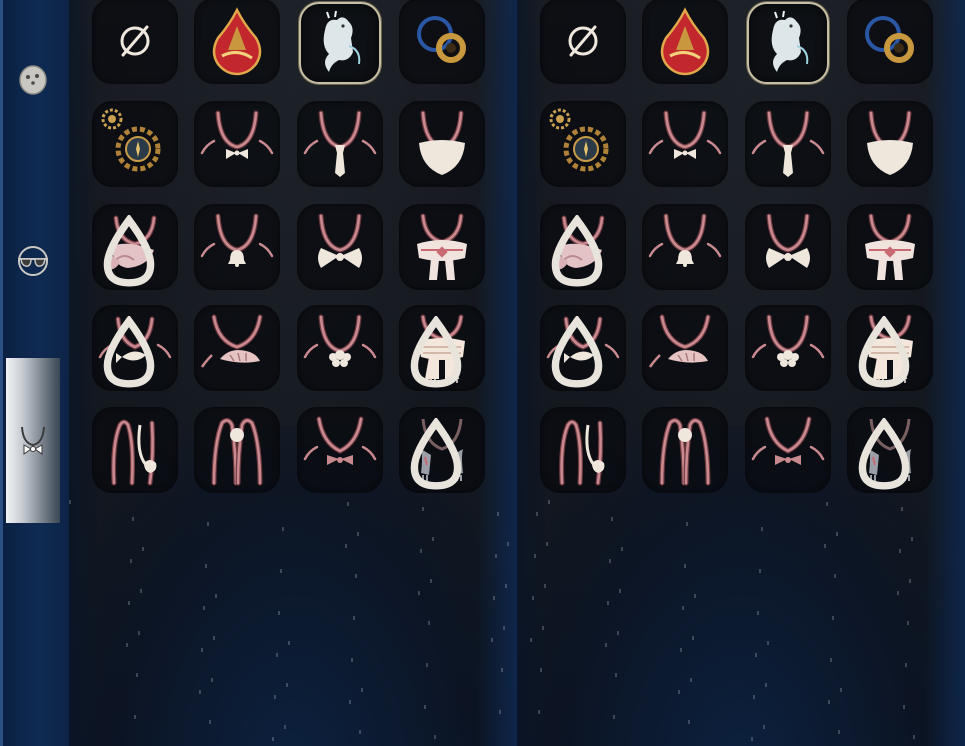  Describe the element at coordinates (340, 340) in the screenshot. I see `flower-necklace-icon` at that location.